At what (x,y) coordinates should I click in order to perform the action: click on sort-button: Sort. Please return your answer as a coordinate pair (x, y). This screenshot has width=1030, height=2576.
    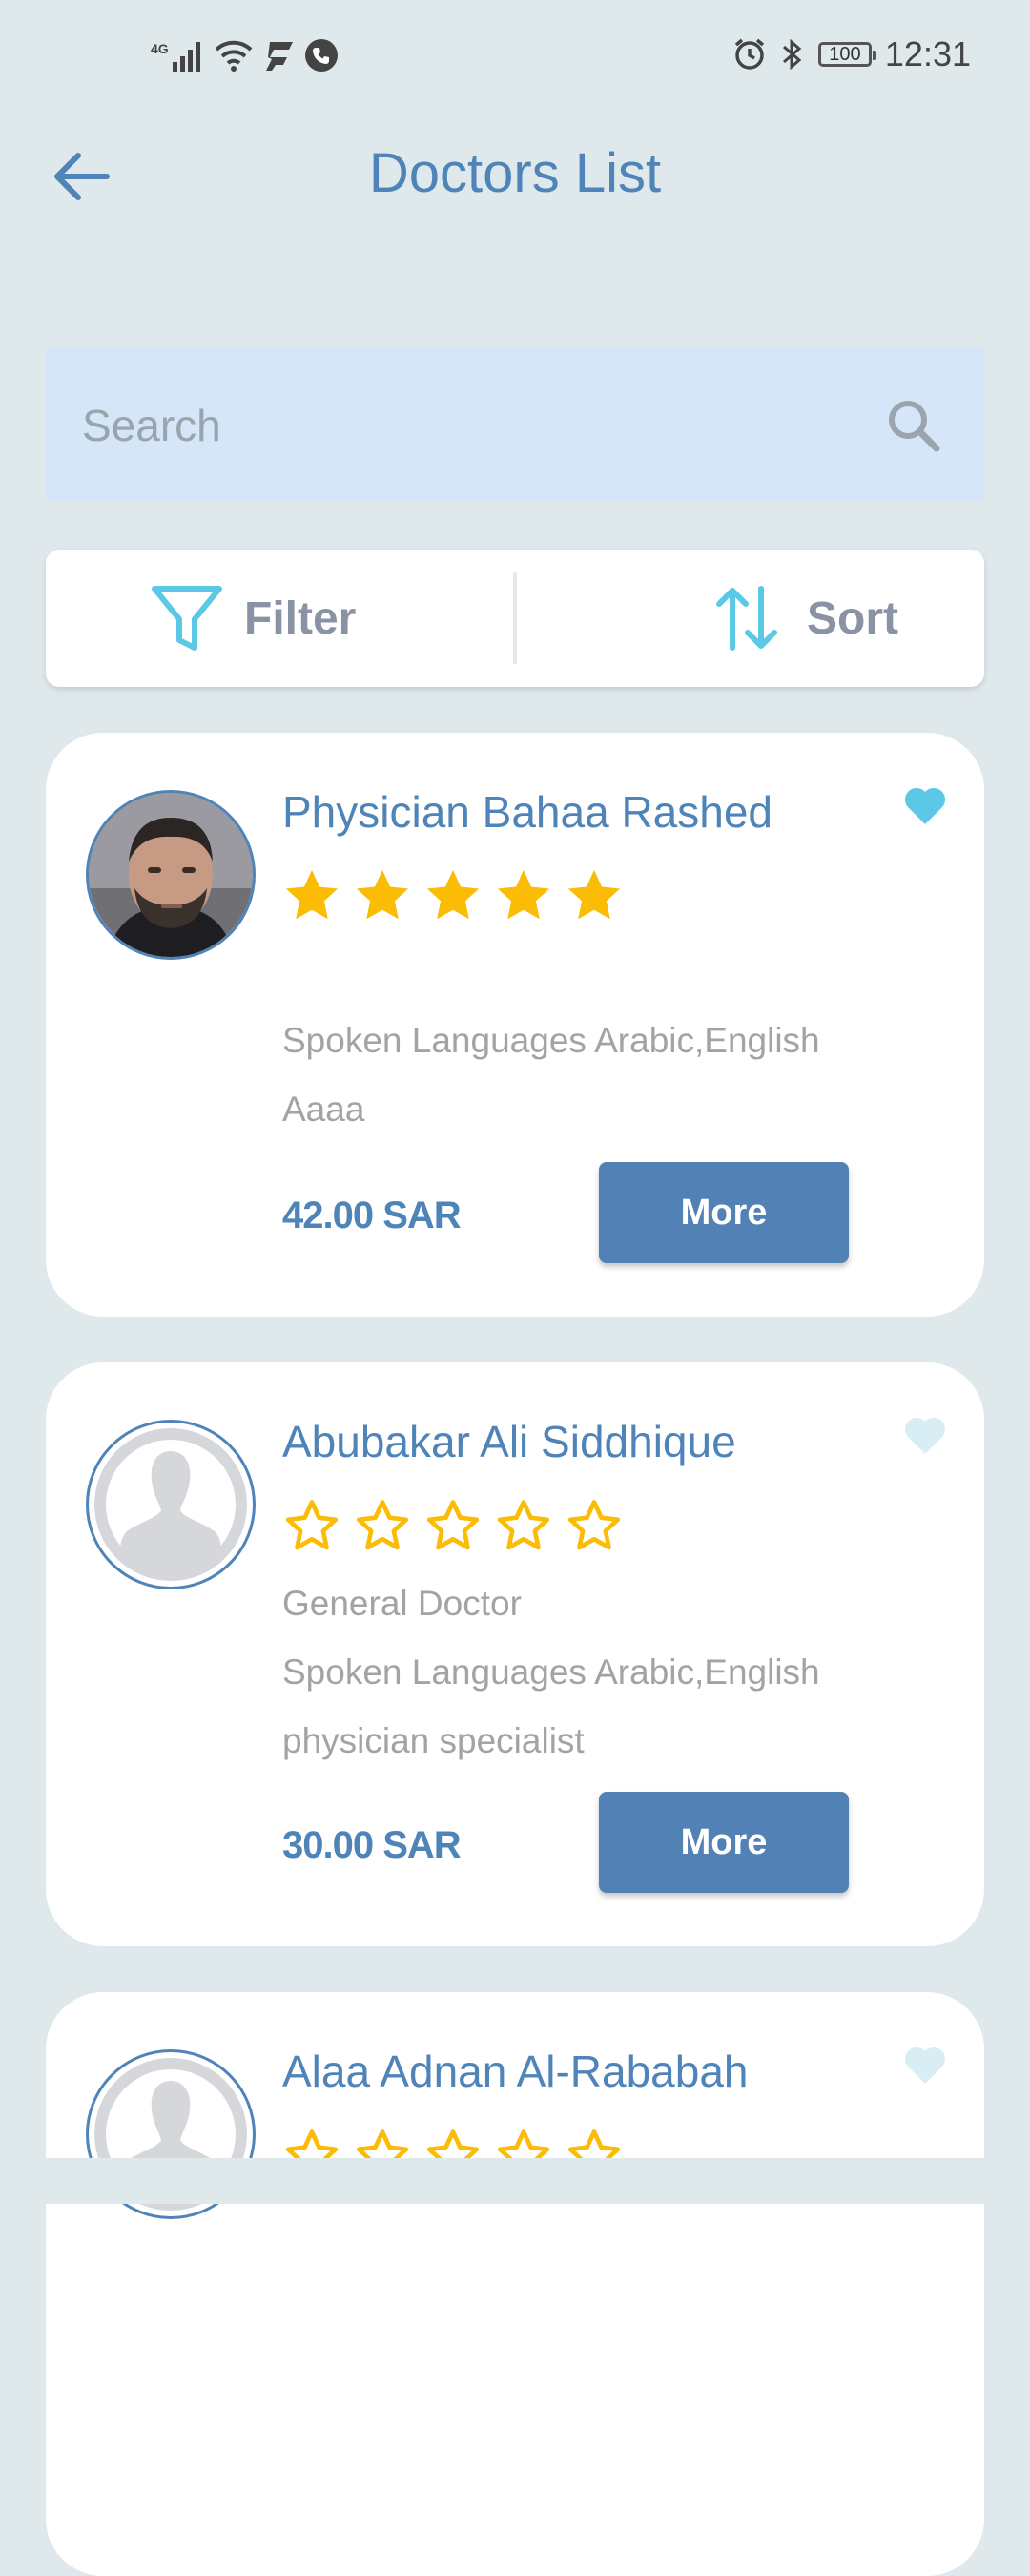
    Looking at the image, I should click on (806, 618).